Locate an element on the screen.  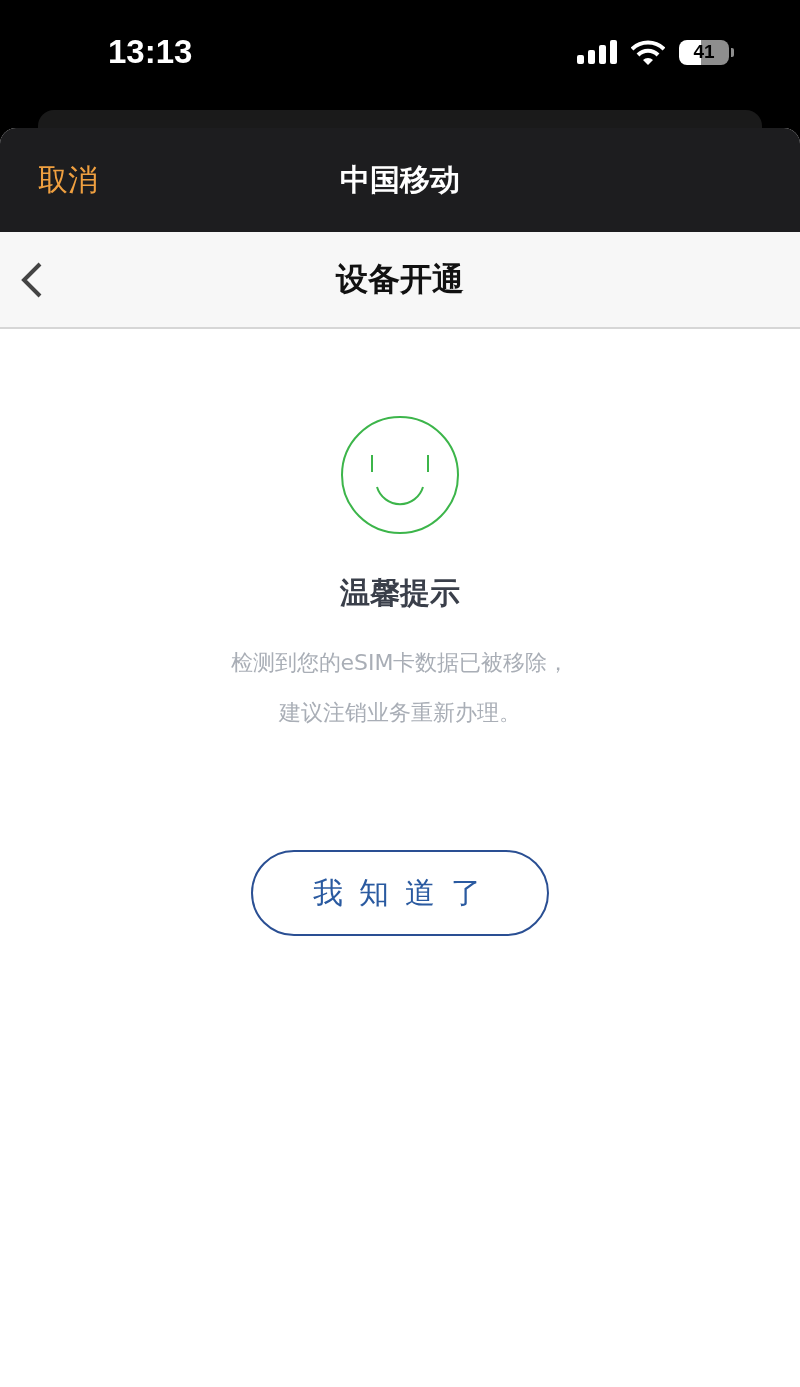
cancel-link: 取消 is located at coordinates (68, 180).